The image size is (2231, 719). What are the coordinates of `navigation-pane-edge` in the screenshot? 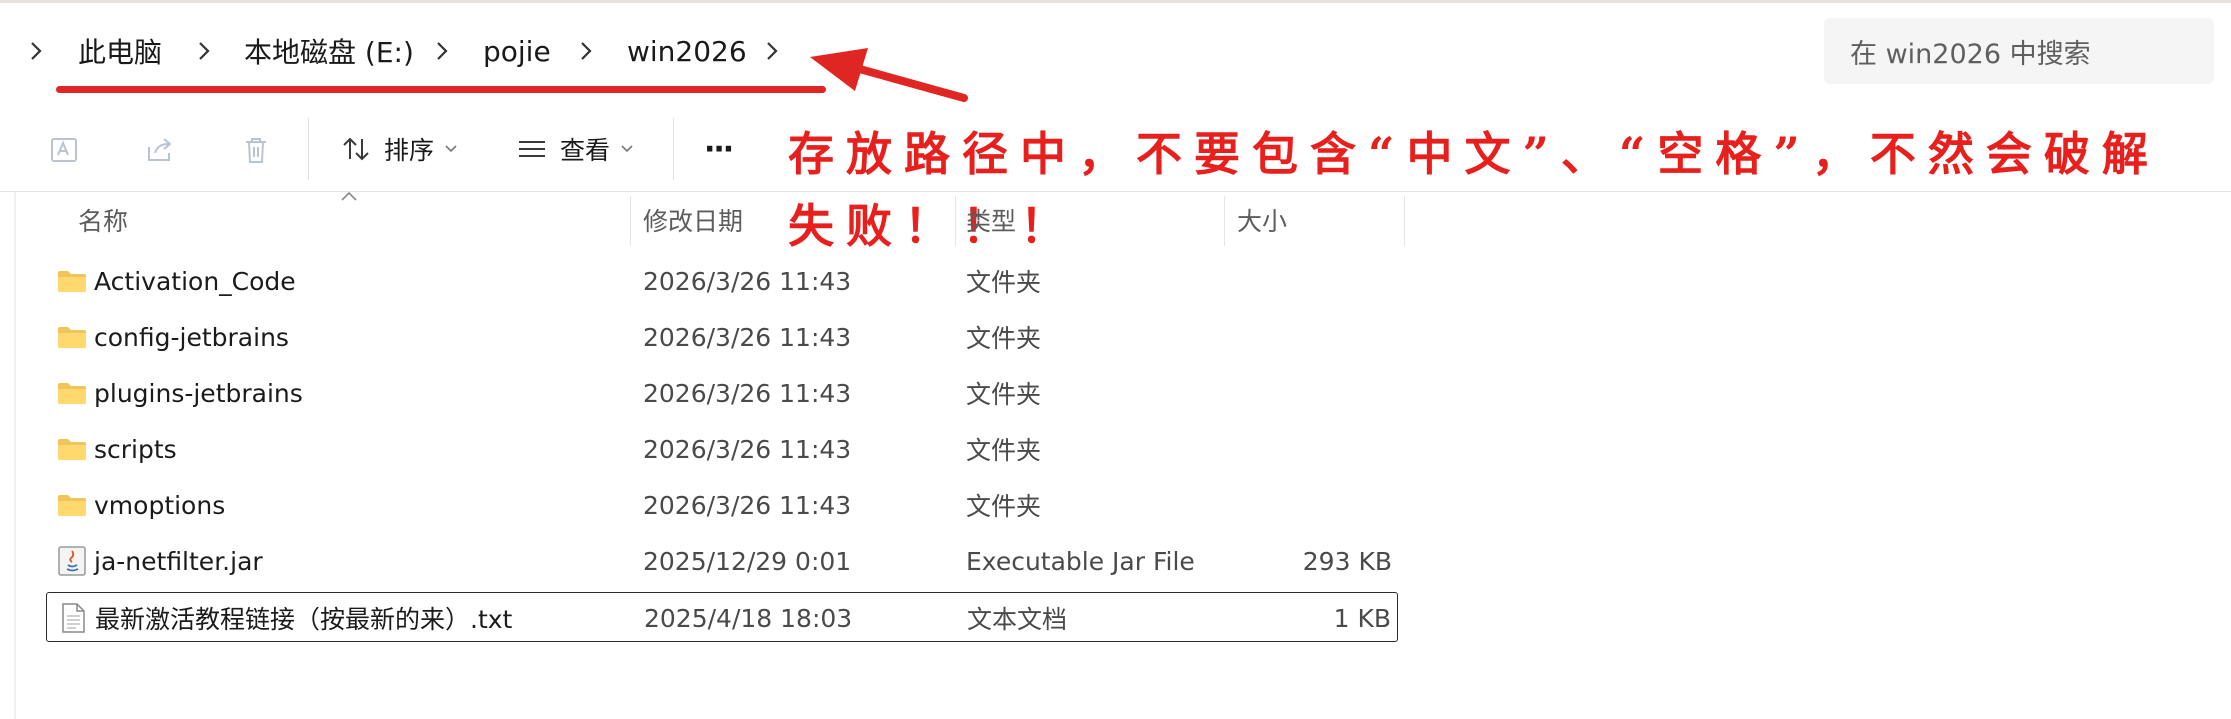 It's located at (15, 455).